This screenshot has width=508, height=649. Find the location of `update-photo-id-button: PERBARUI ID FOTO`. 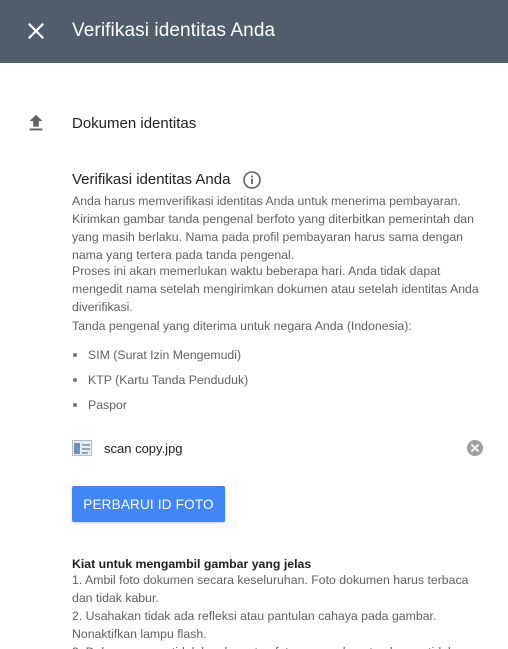

update-photo-id-button: PERBARUI ID FOTO is located at coordinates (148, 504).